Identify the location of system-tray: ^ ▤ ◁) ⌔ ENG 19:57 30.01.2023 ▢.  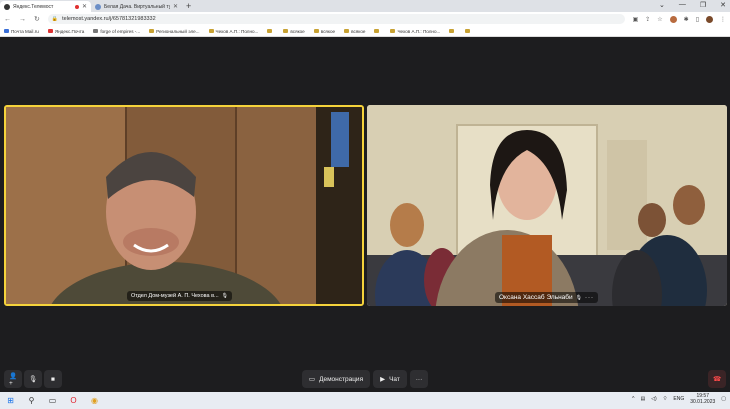
(679, 399).